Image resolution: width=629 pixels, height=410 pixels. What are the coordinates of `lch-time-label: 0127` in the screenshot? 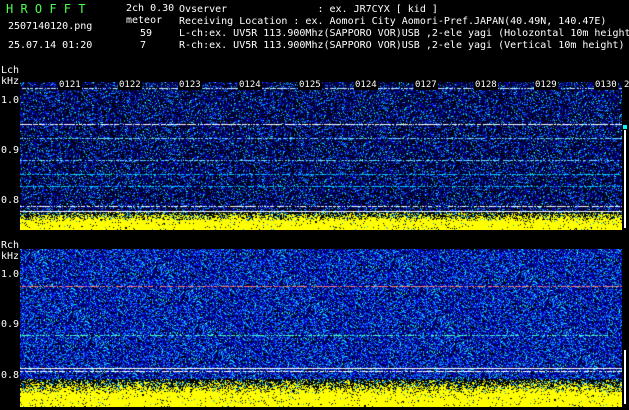 It's located at (426, 85).